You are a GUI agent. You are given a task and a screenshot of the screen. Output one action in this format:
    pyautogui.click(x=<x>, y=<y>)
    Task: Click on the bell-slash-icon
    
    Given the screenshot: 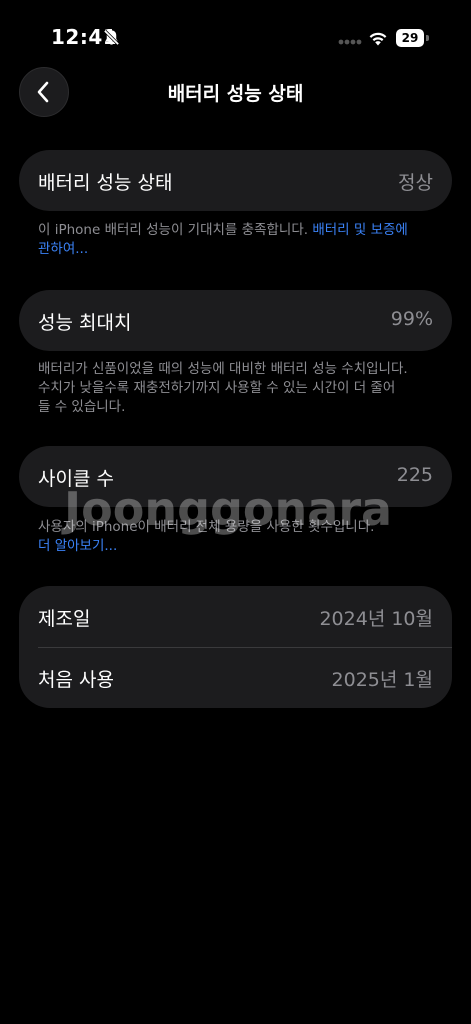 What is the action you would take?
    pyautogui.click(x=111, y=37)
    